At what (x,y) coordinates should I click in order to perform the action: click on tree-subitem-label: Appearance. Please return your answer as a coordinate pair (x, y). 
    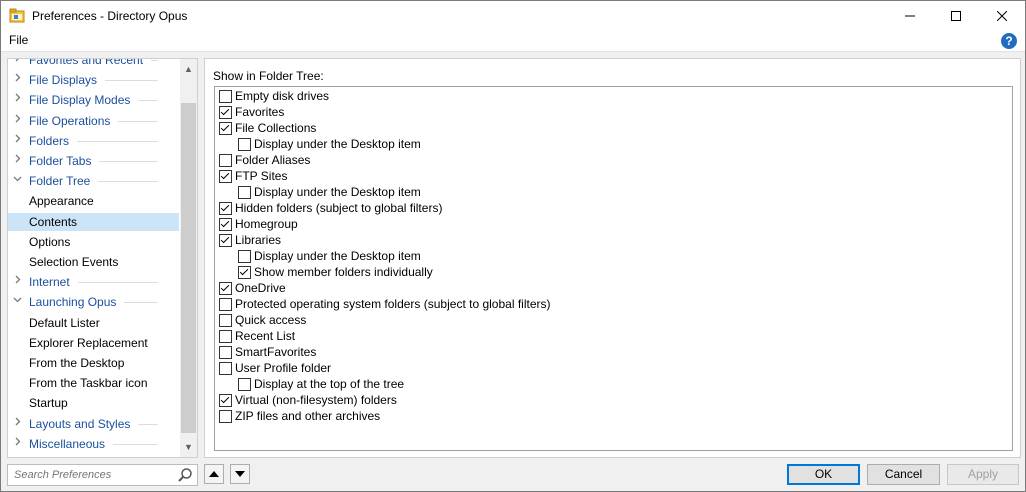
    Looking at the image, I should click on (61, 201).